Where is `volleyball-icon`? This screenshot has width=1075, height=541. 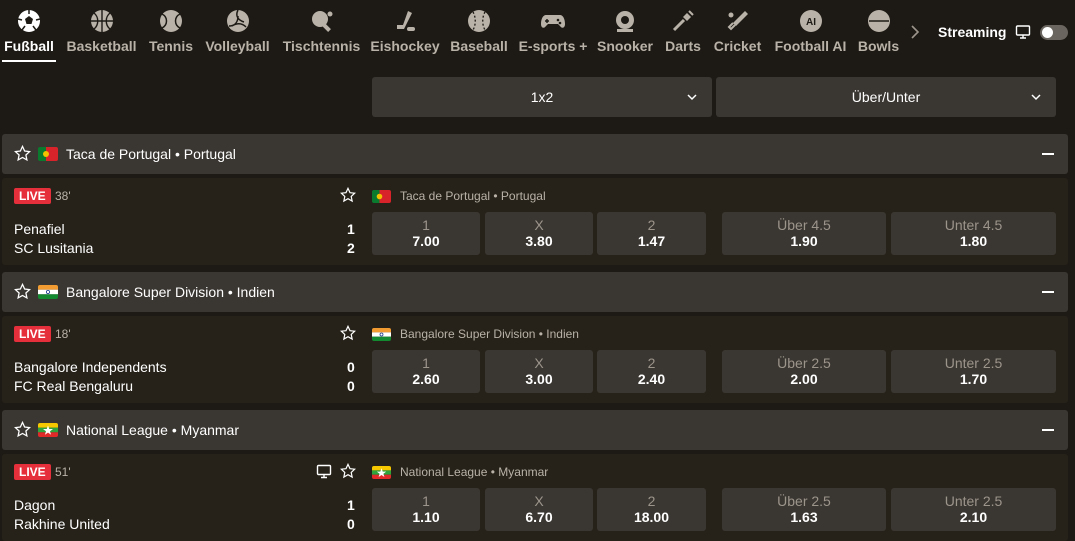
volleyball-icon is located at coordinates (238, 21).